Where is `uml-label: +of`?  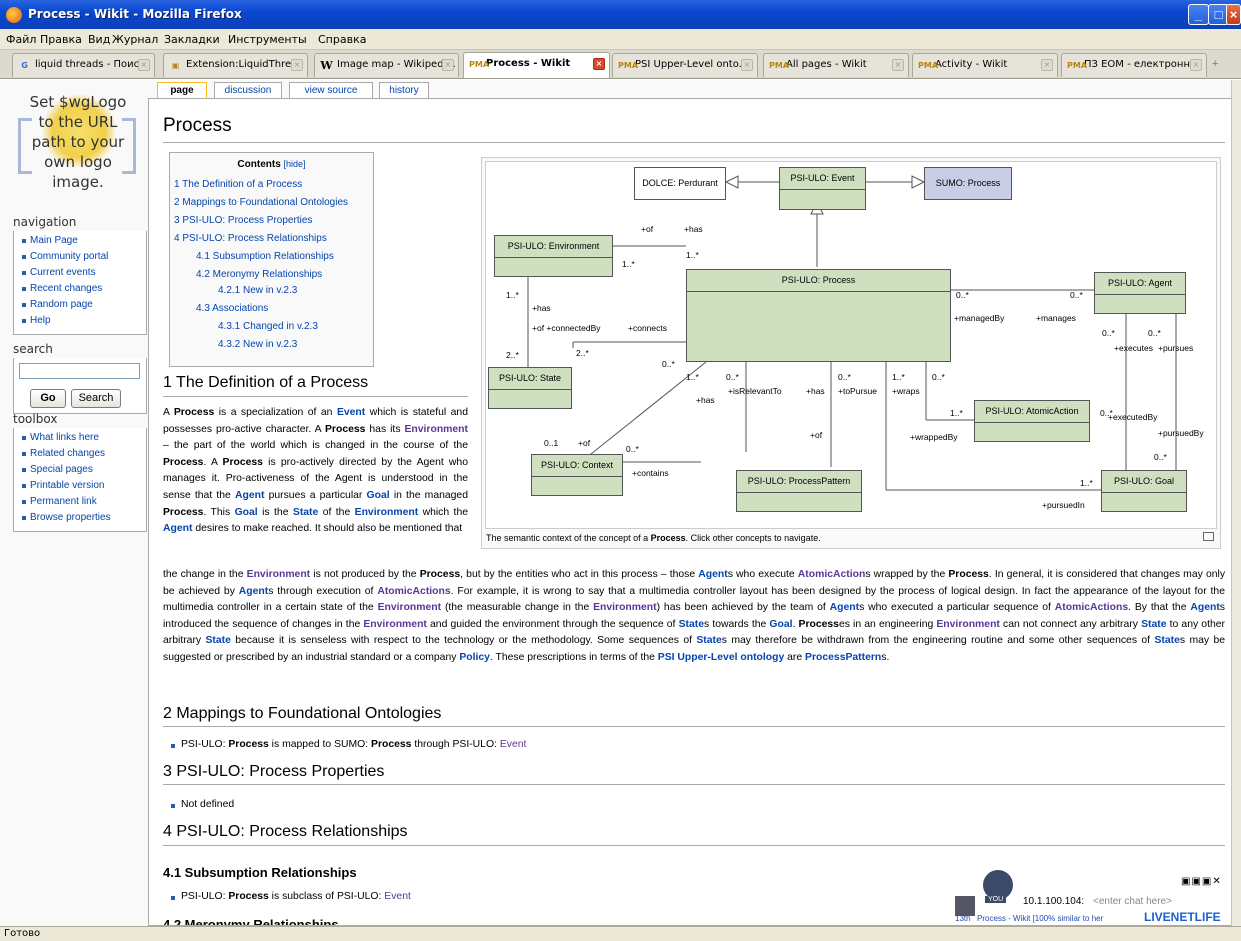 uml-label: +of is located at coordinates (584, 443).